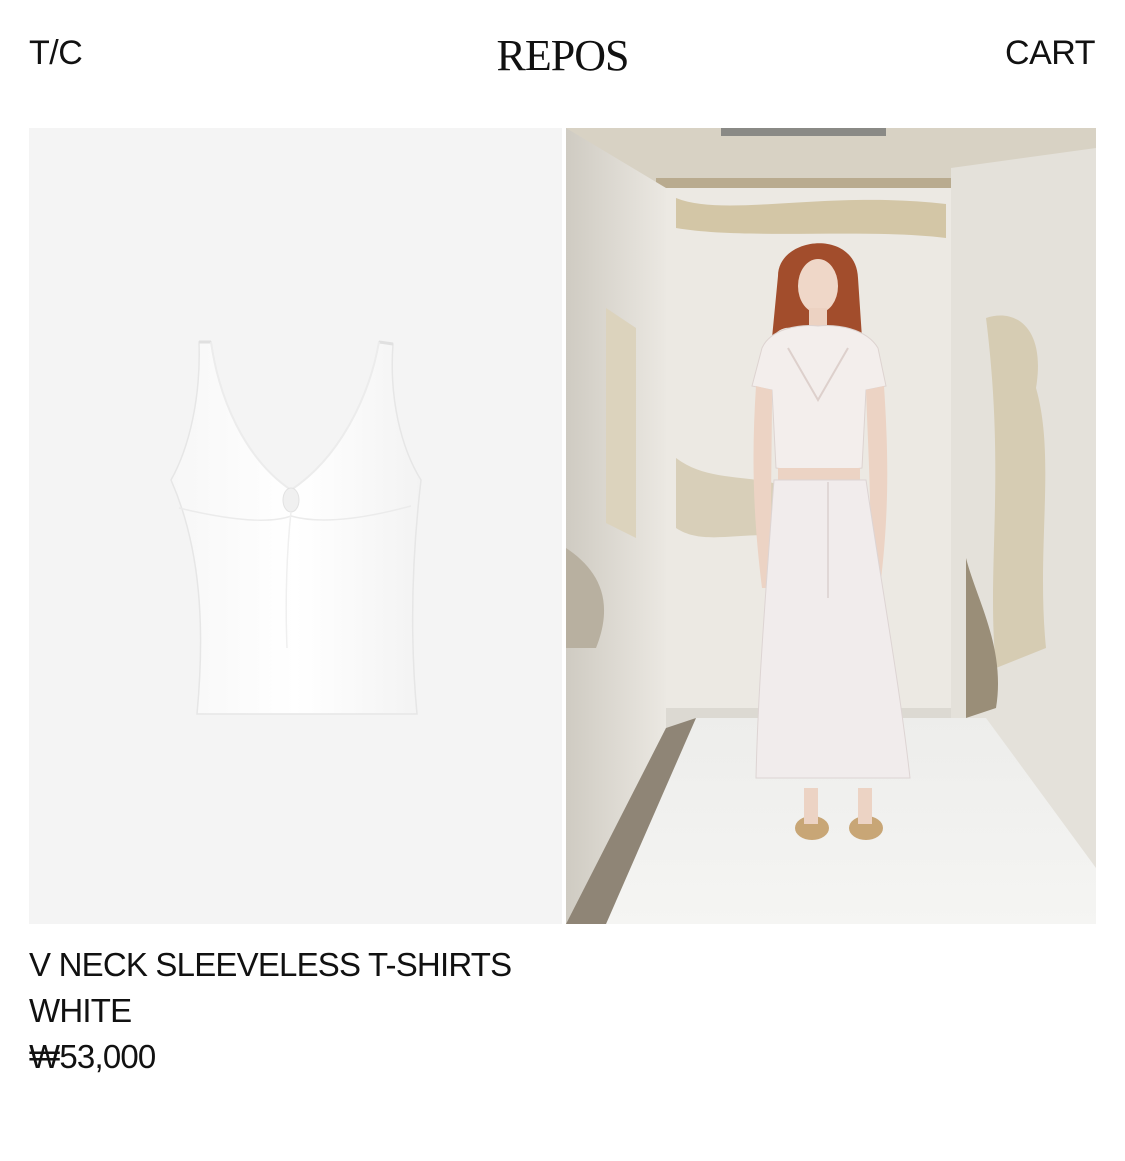 The width and height of the screenshot is (1125, 1161). I want to click on product-name: V NECK SLEEVELESS T-SHIRTS, so click(270, 965).